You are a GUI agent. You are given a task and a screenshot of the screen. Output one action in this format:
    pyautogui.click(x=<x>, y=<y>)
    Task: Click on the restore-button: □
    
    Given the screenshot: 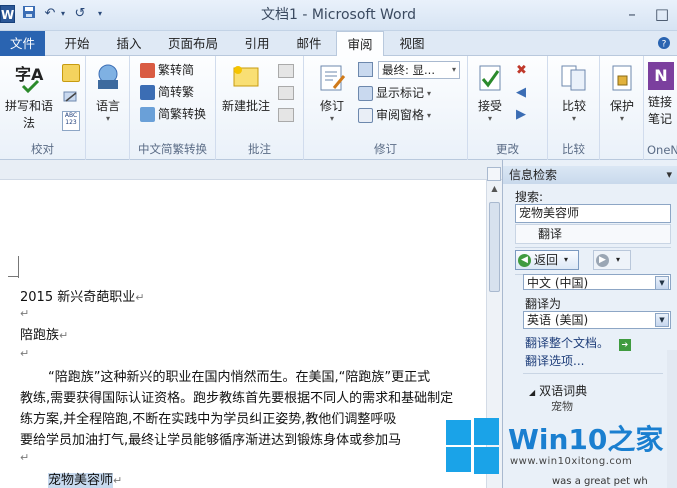 What is the action you would take?
    pyautogui.click(x=662, y=15)
    